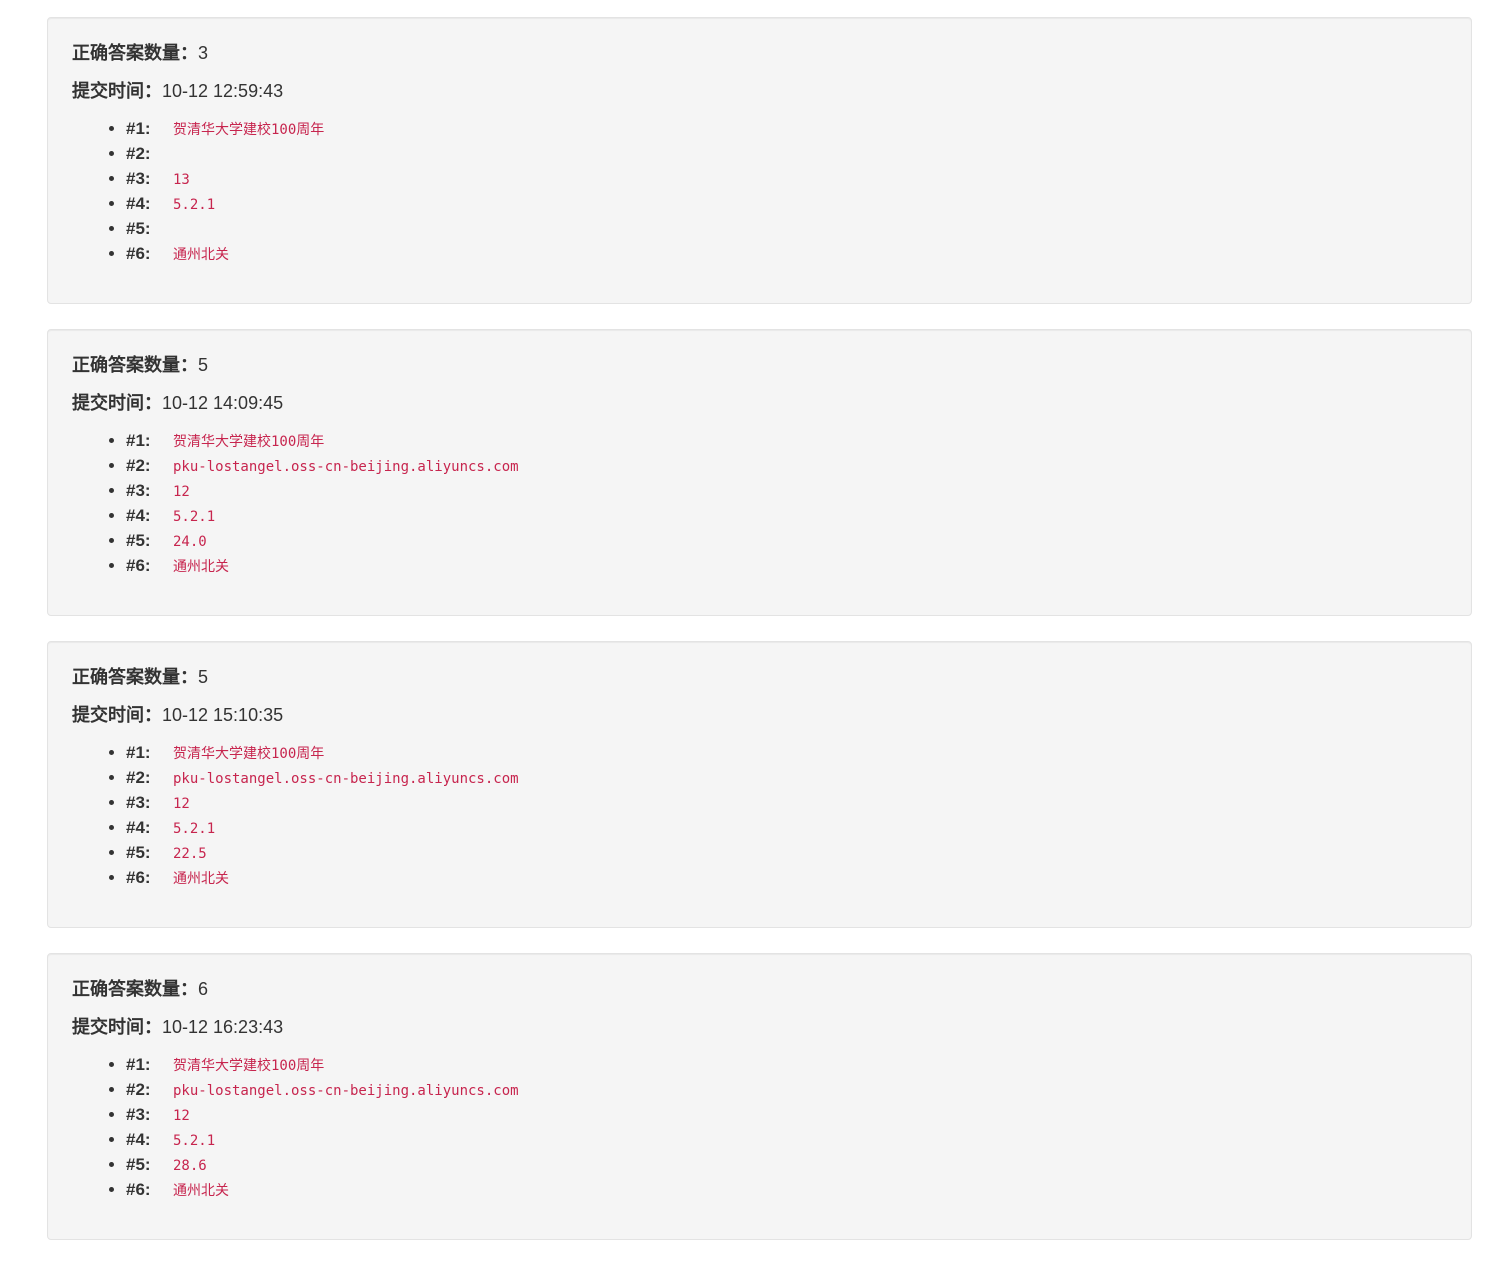 The image size is (1504, 1265). Describe the element at coordinates (786, 178) in the screenshot. I see `answer-item: #3: 13` at that location.